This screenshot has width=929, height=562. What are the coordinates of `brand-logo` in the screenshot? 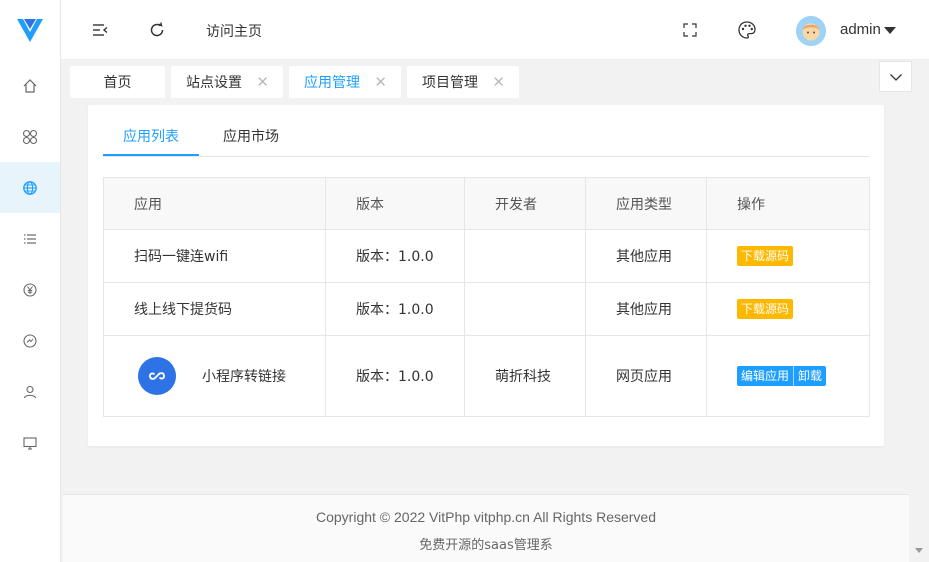 It's located at (30, 30).